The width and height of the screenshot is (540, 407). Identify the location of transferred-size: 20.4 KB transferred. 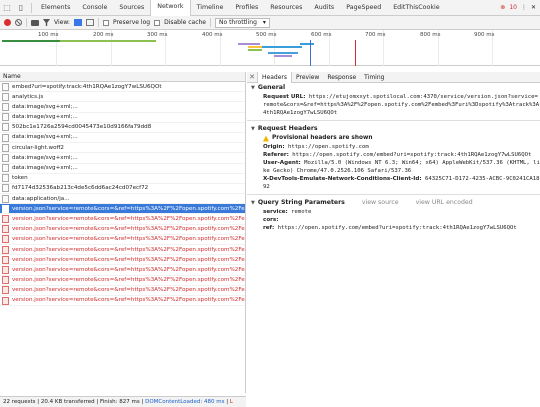
(67, 402).